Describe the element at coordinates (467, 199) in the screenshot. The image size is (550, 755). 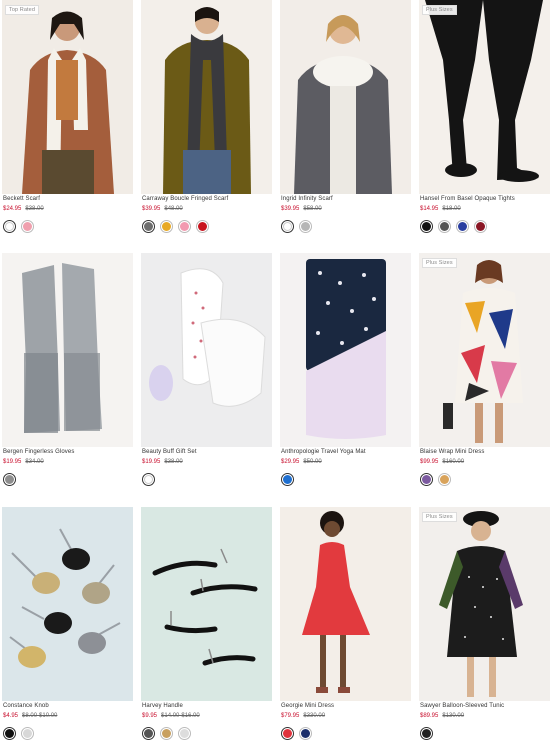
I see `product-name: Hansel From Basel Opaque Tights` at that location.